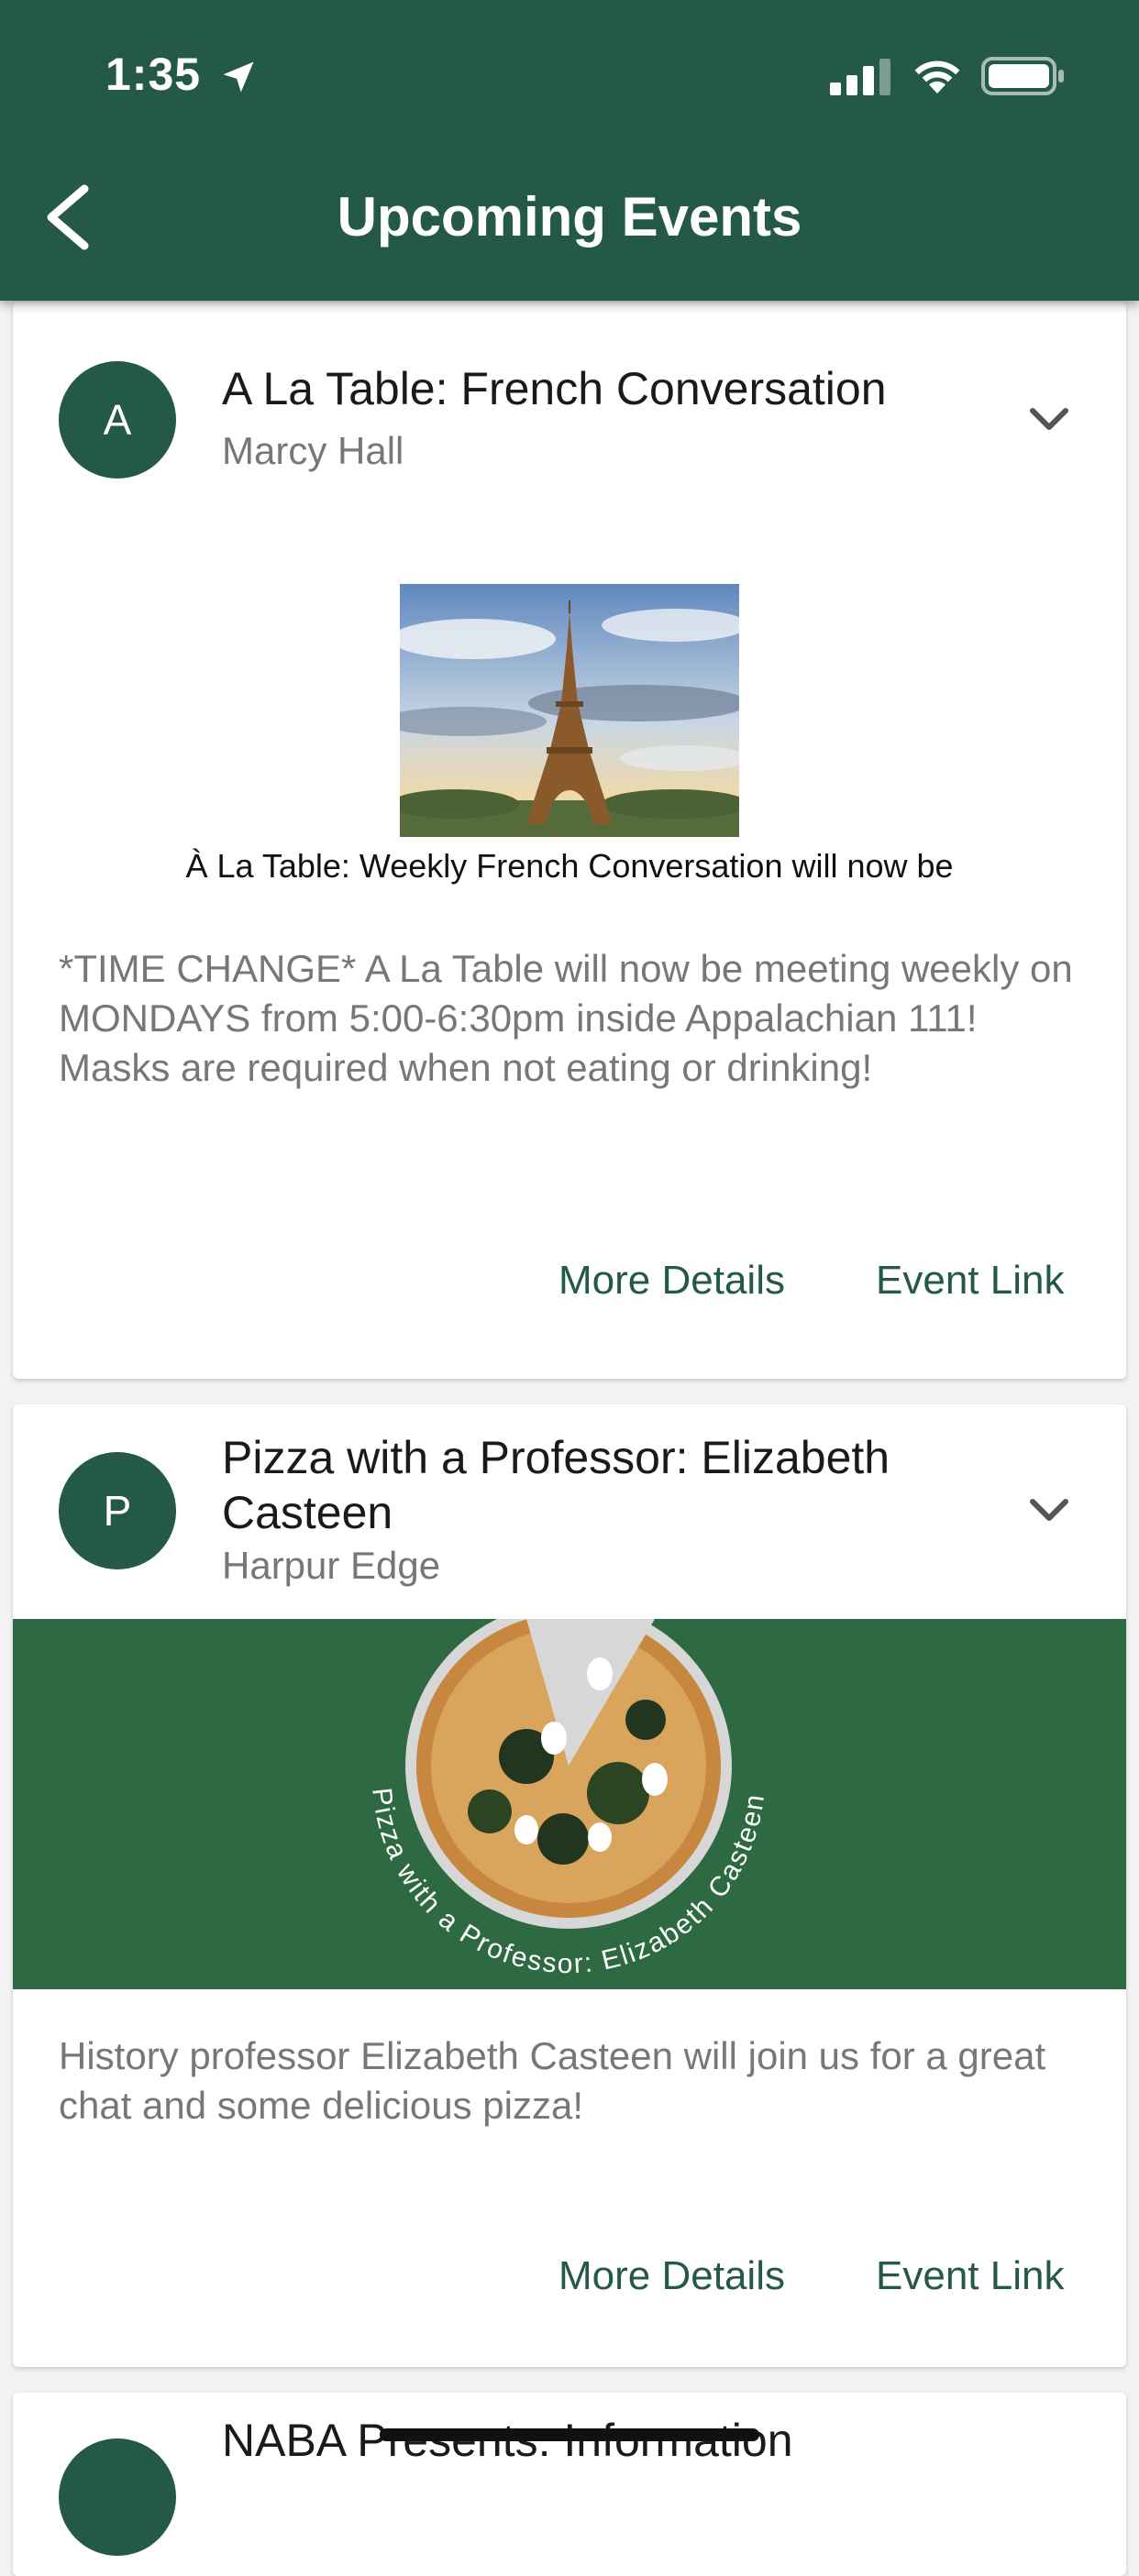 The image size is (1139, 2576). Describe the element at coordinates (937, 77) in the screenshot. I see `wifi-icon` at that location.